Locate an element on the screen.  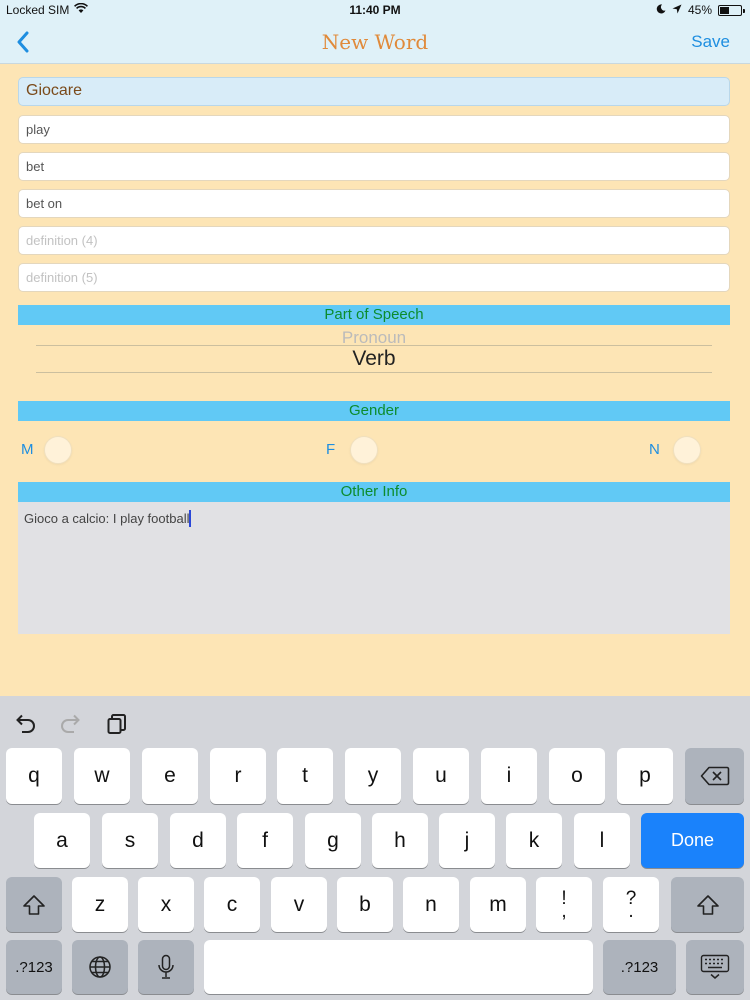
key-t: t is located at coordinates (305, 776).